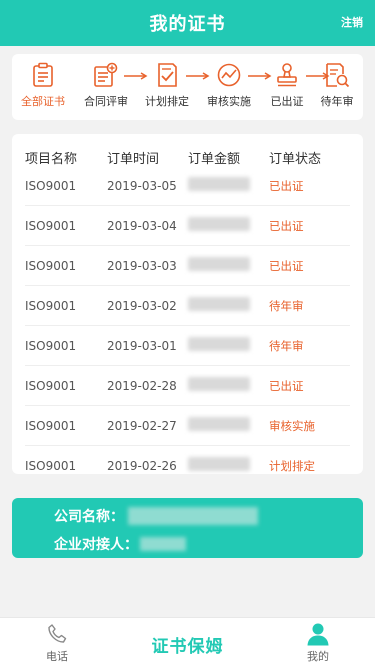 This screenshot has width=375, height=667. Describe the element at coordinates (167, 101) in the screenshot. I see `step-label: 计划排定` at that location.